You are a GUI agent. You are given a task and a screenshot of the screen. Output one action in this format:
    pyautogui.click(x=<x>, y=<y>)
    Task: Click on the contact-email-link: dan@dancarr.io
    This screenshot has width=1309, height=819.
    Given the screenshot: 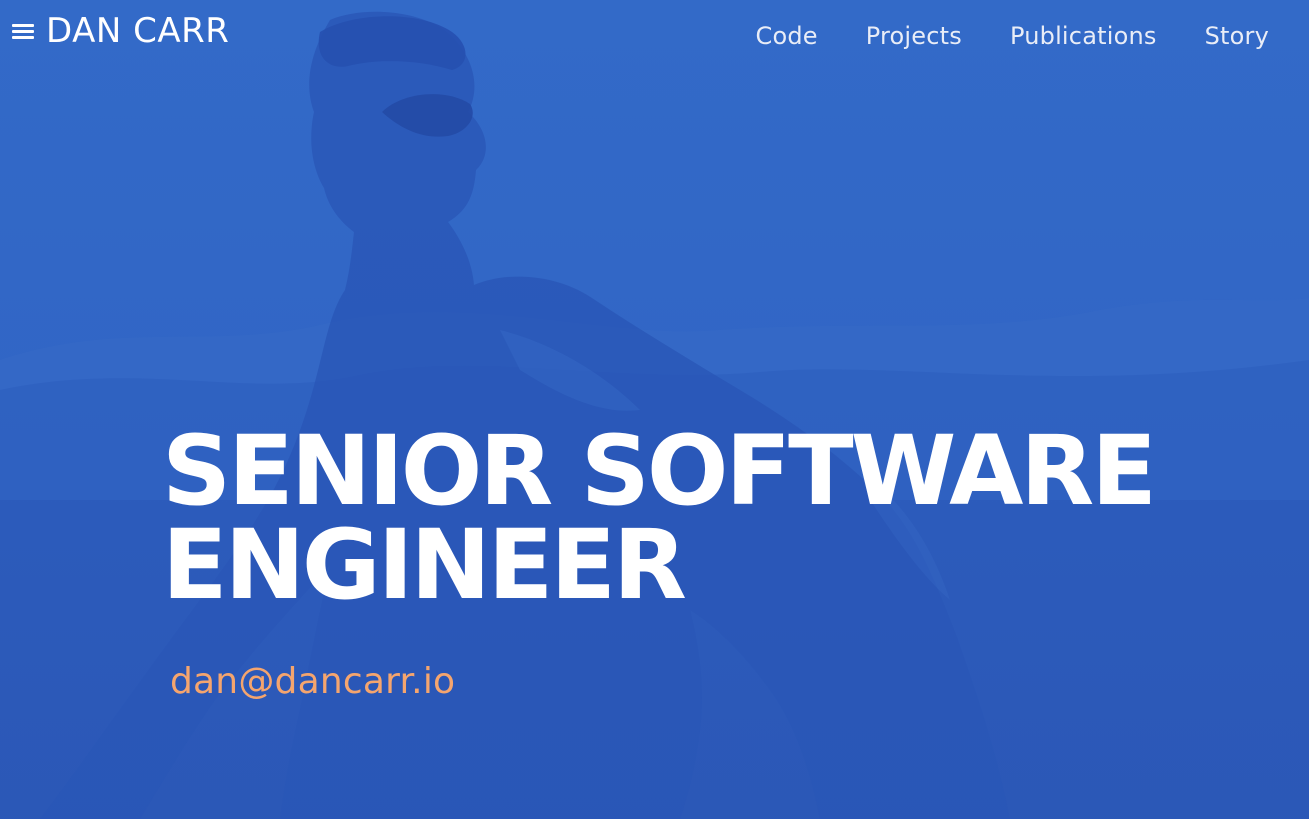 What is the action you would take?
    pyautogui.click(x=312, y=682)
    